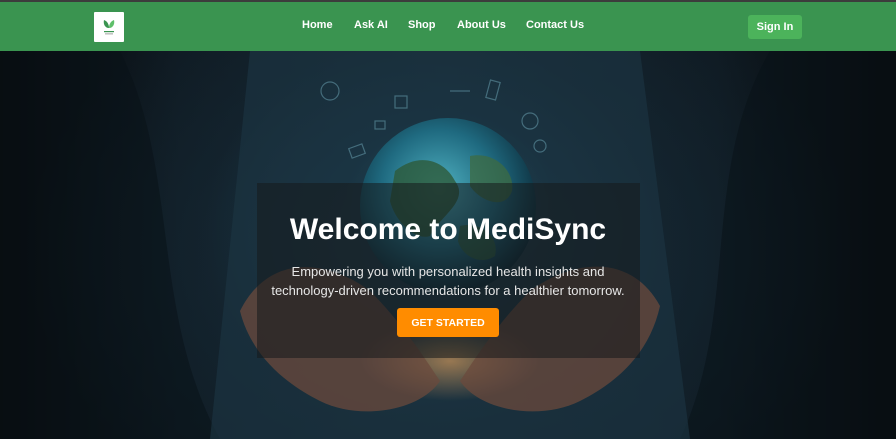 The height and width of the screenshot is (439, 896). What do you see at coordinates (371, 25) in the screenshot?
I see `nav-ask-ai: Ask AI` at bounding box center [371, 25].